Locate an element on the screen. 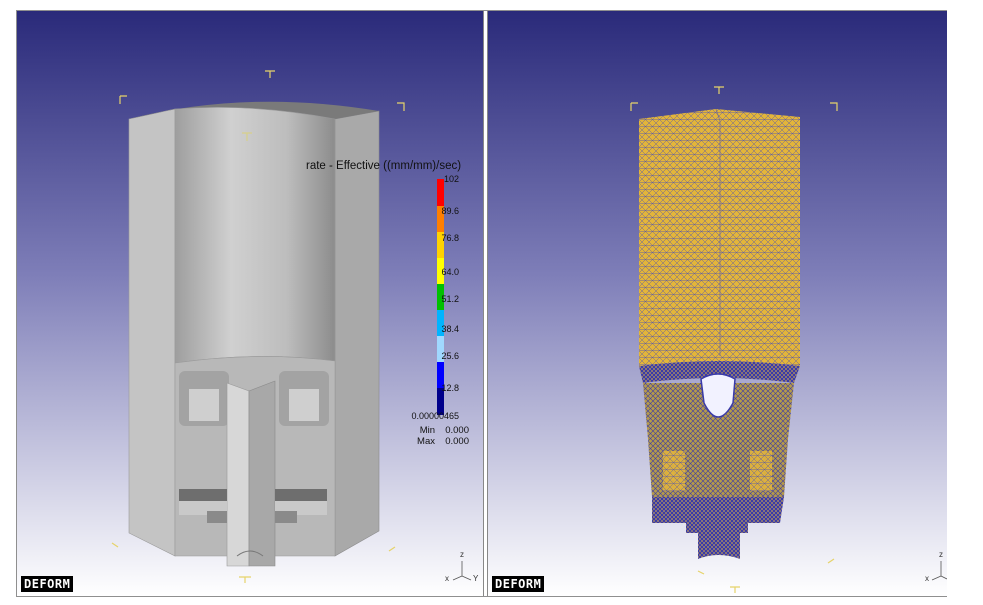 This screenshot has width=983, height=605. legend-min: Min 0.000 is located at coordinates (438, 430).